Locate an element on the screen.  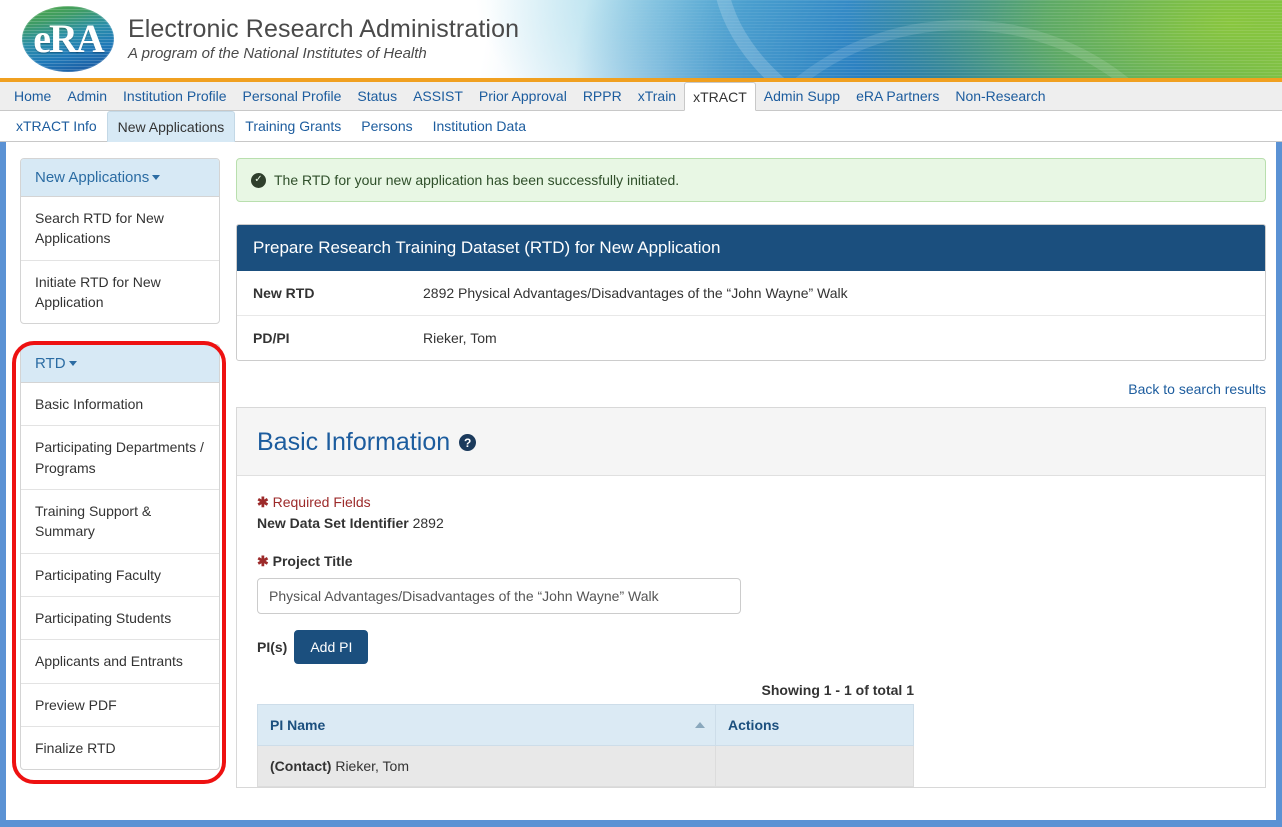
page-title: Basic Information ? is located at coordinates (751, 442).